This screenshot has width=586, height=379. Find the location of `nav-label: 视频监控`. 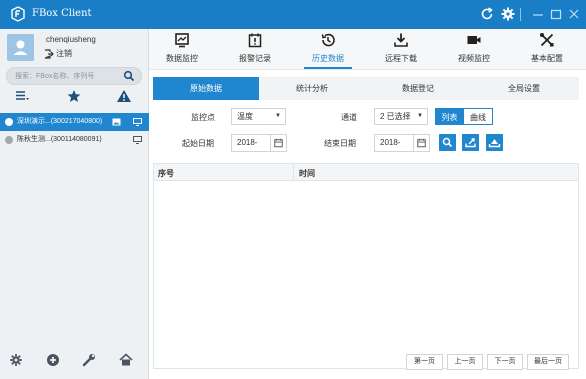

nav-label: 视频监控 is located at coordinates (474, 58).